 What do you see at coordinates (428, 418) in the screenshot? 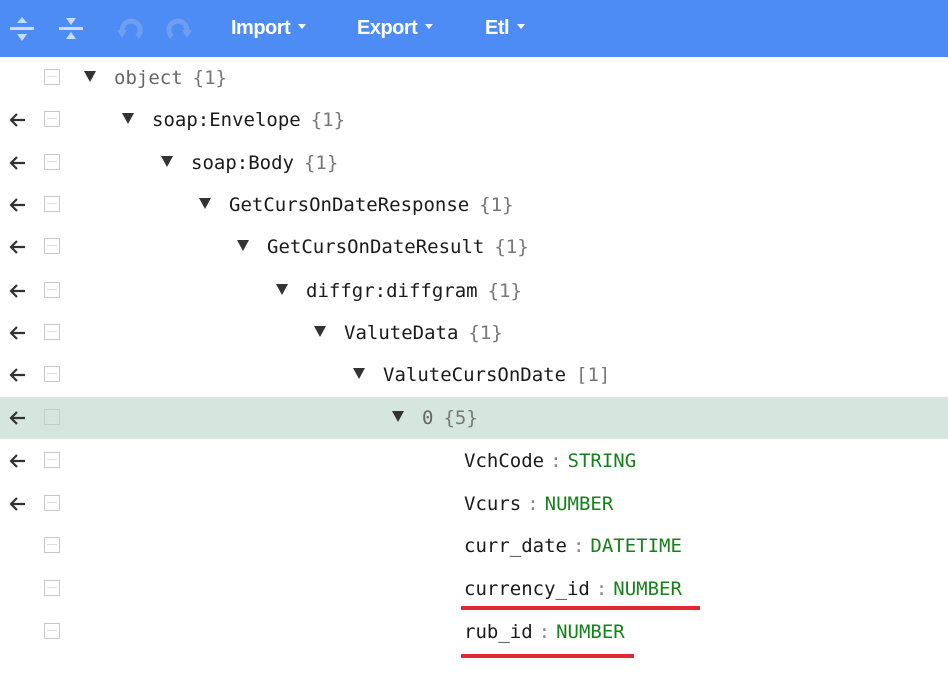
I see `node-key: 0` at bounding box center [428, 418].